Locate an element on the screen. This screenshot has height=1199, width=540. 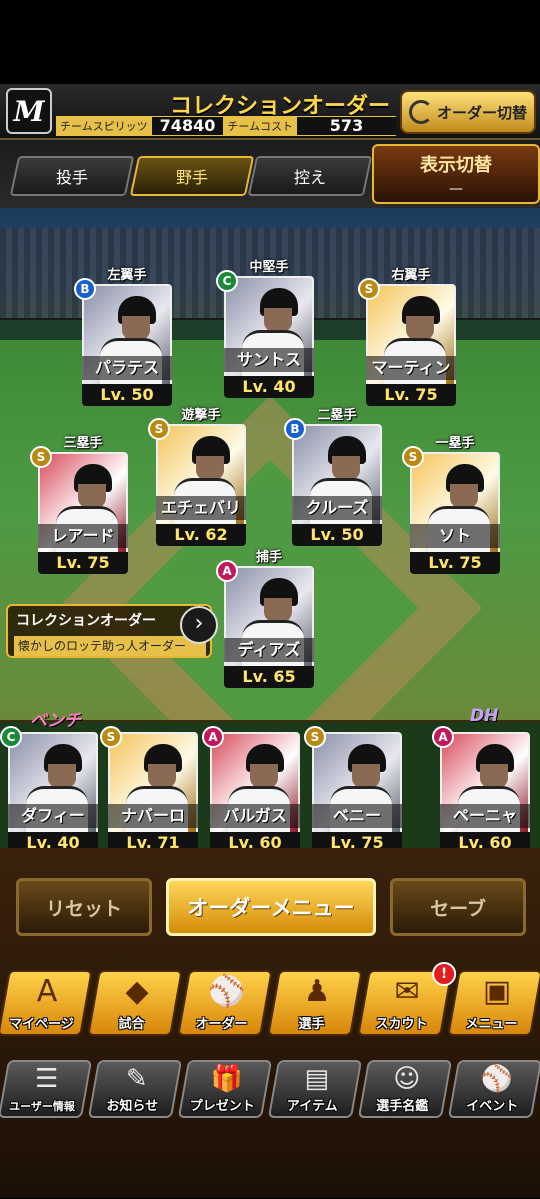
player-directory-icon: ☺ is located at coordinates (407, 1079).